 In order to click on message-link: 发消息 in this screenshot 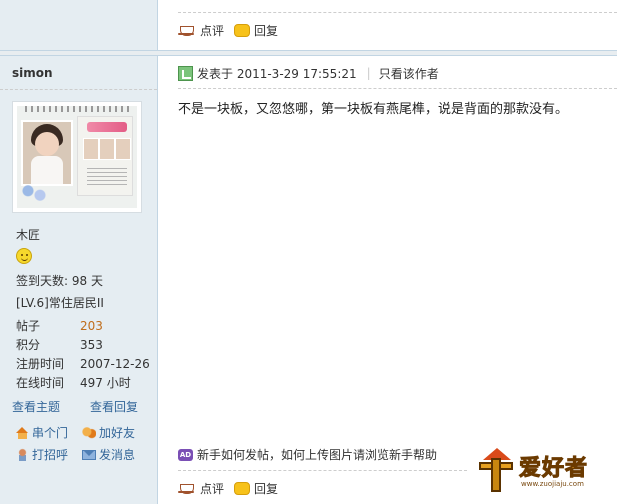, I will do `click(108, 454)`.